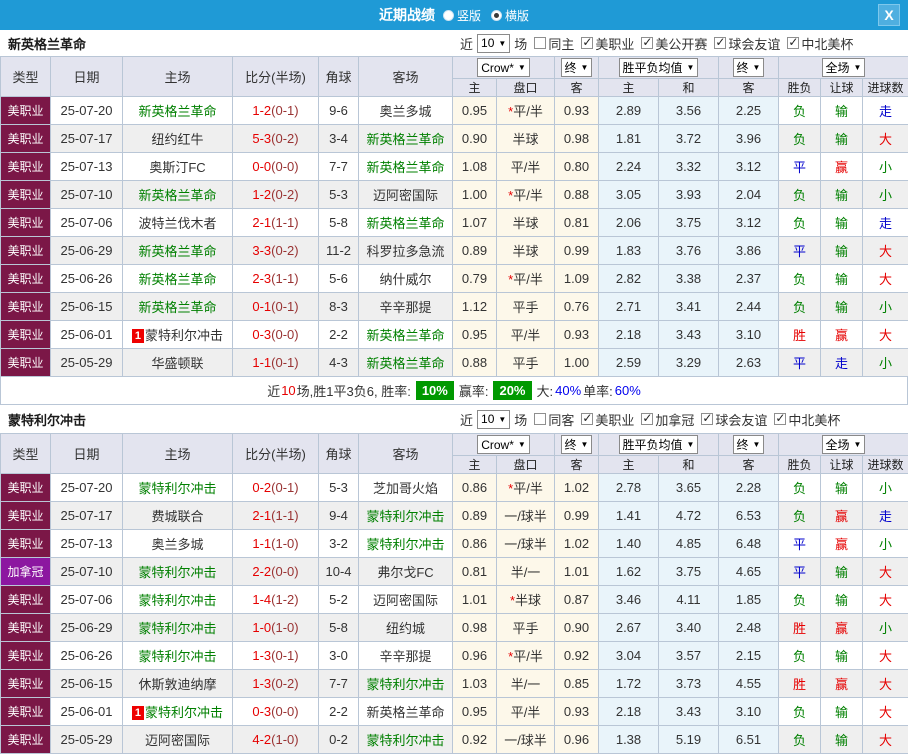  Describe the element at coordinates (614, 43) in the screenshot. I see `league-filter-label: 美职业` at that location.